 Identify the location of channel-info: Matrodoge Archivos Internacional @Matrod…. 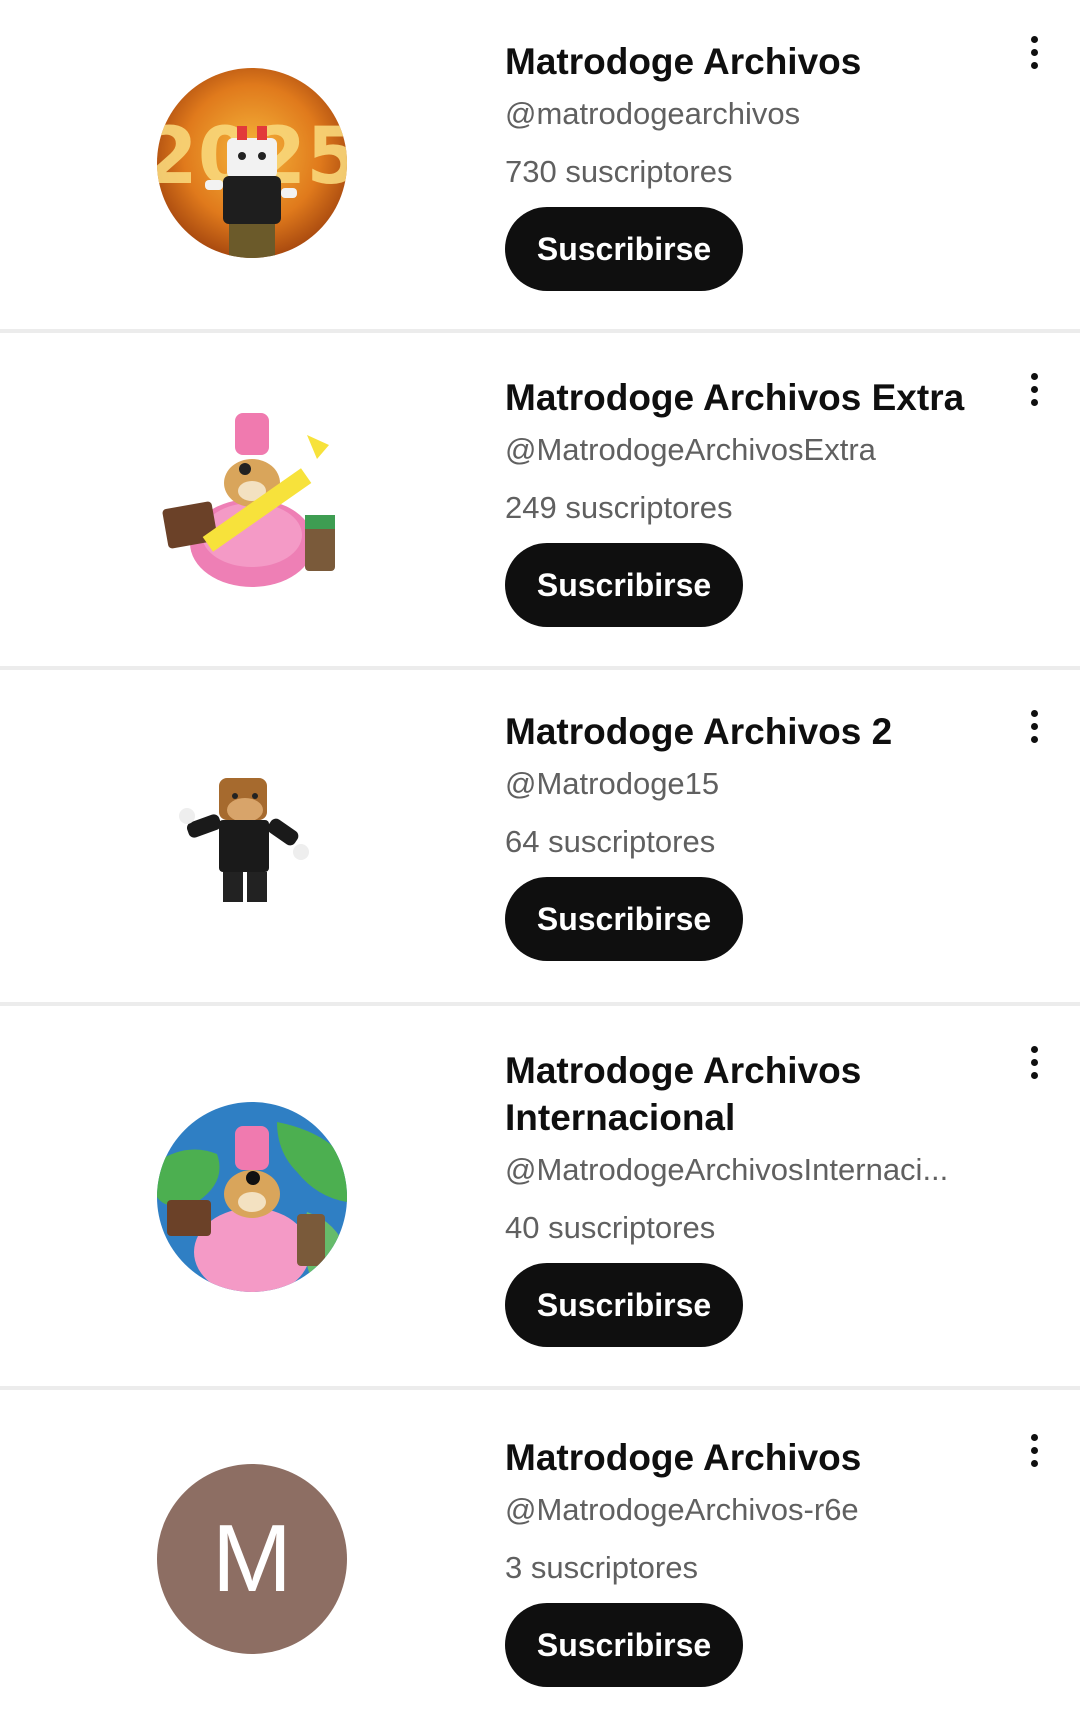
(755, 1197).